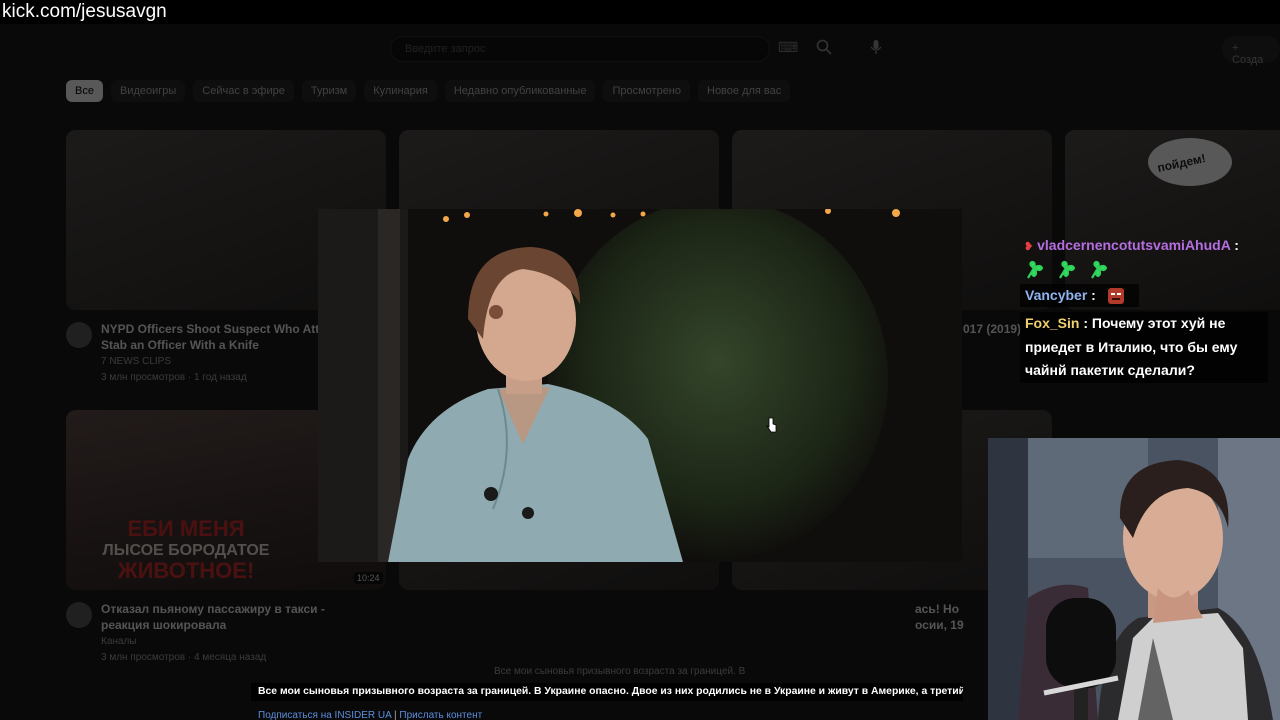 Image resolution: width=1280 pixels, height=720 pixels. Describe the element at coordinates (136, 362) in the screenshot. I see `video-channel: 7 NEWS CLIPS` at that location.